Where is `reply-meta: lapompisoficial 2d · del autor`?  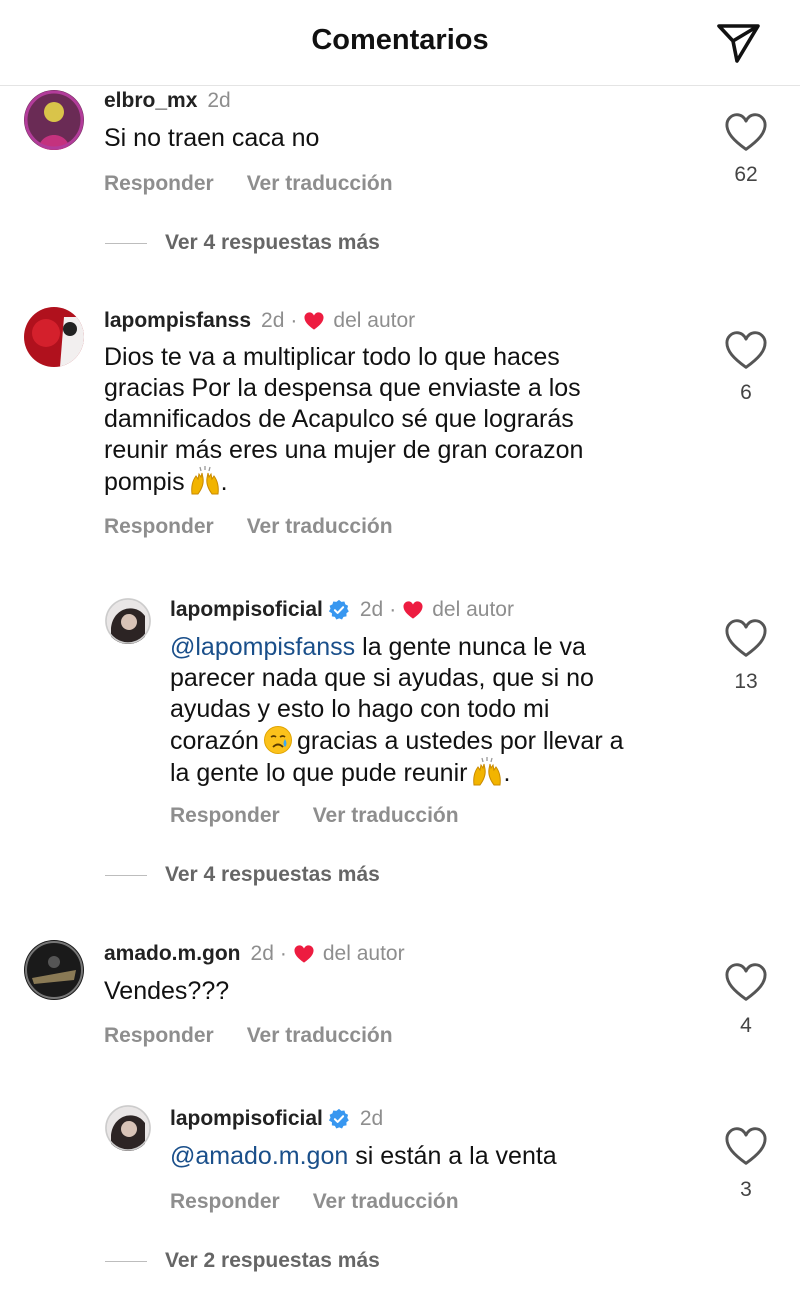
reply-meta: lapompisoficial 2d · del autor is located at coordinates (342, 610).